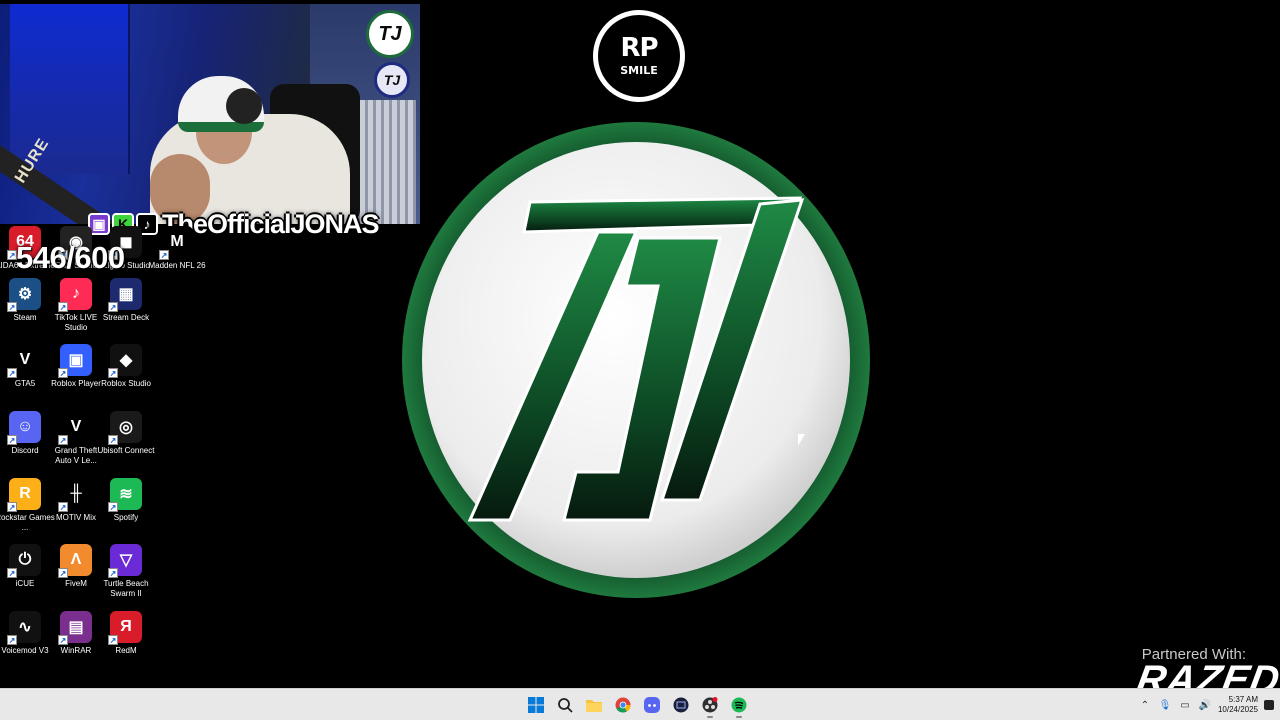 This screenshot has width=1280, height=720. What do you see at coordinates (392, 80) in the screenshot?
I see `webcam-logo-small: TJ` at bounding box center [392, 80].